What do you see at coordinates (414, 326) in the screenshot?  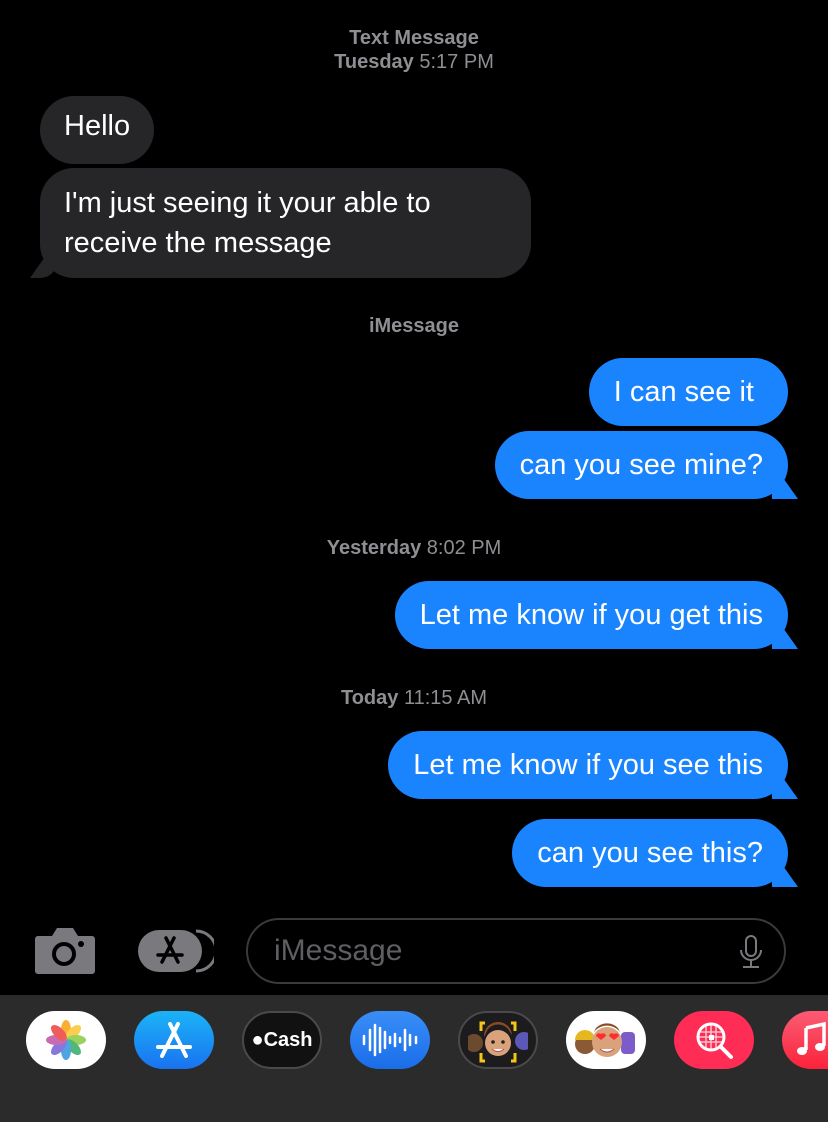 I see `service-divider-label: iMessage` at bounding box center [414, 326].